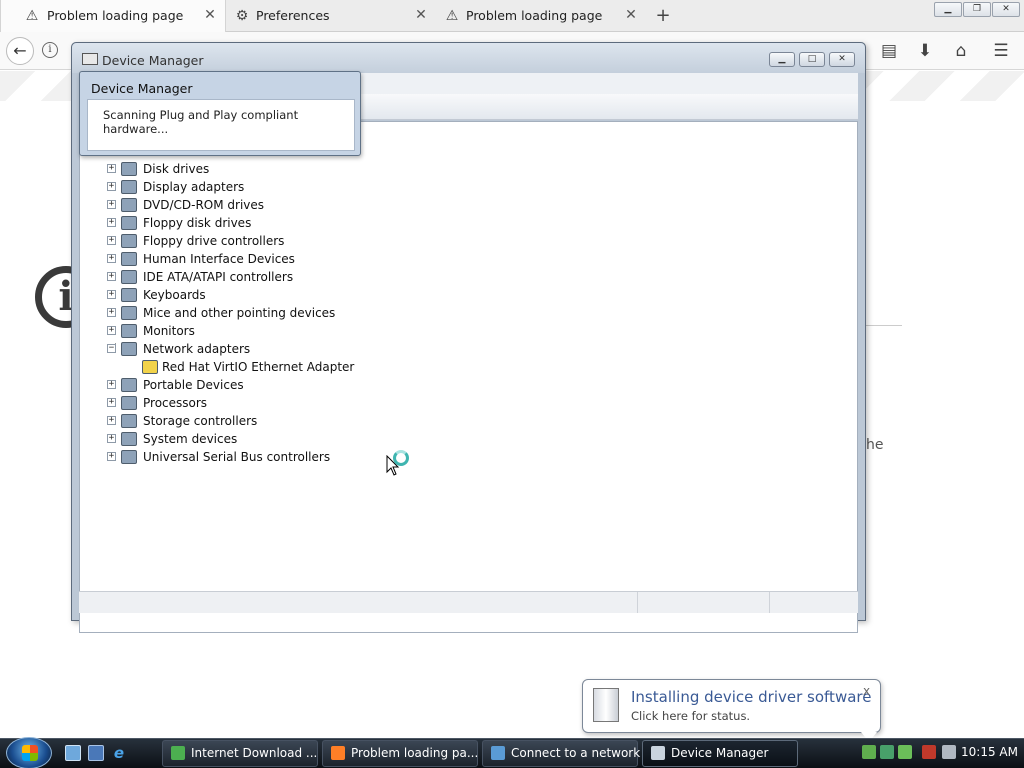 This screenshot has height=768, width=1024. I want to click on tree-item-label: Keyboards, so click(174, 295).